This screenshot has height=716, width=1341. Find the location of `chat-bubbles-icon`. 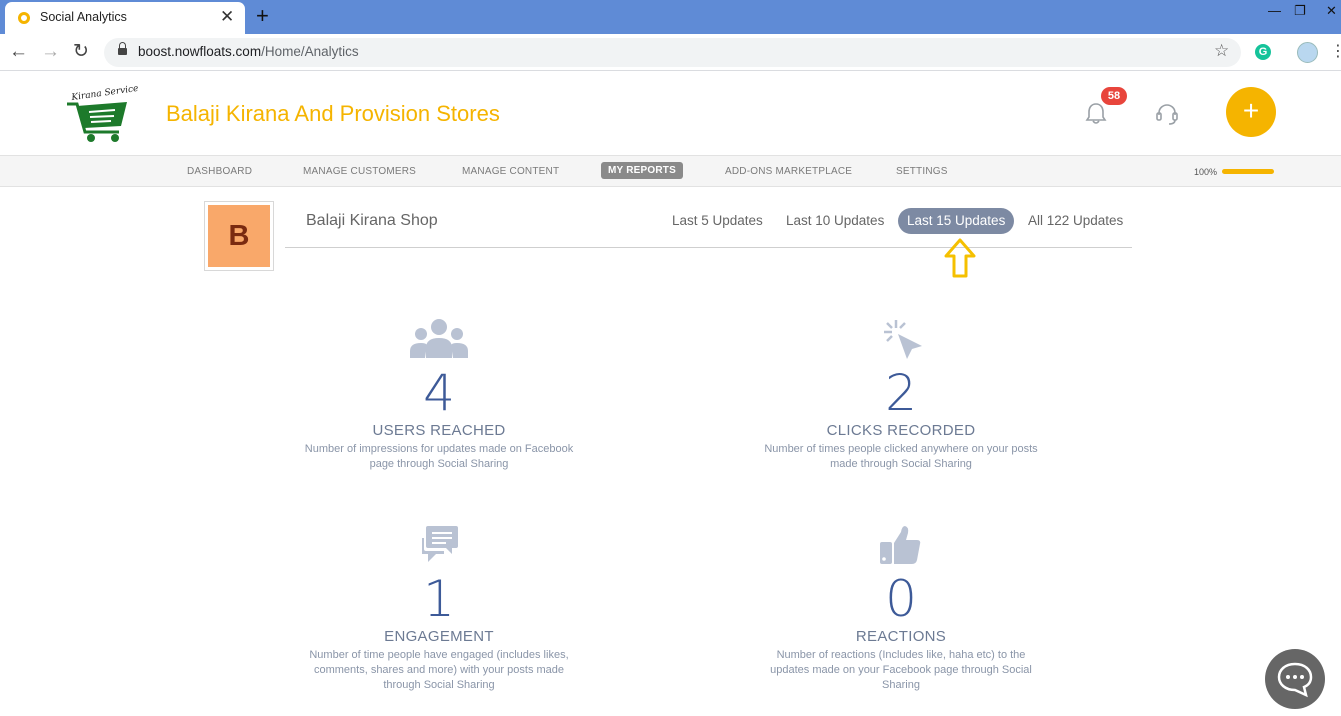

chat-bubbles-icon is located at coordinates (440, 544).